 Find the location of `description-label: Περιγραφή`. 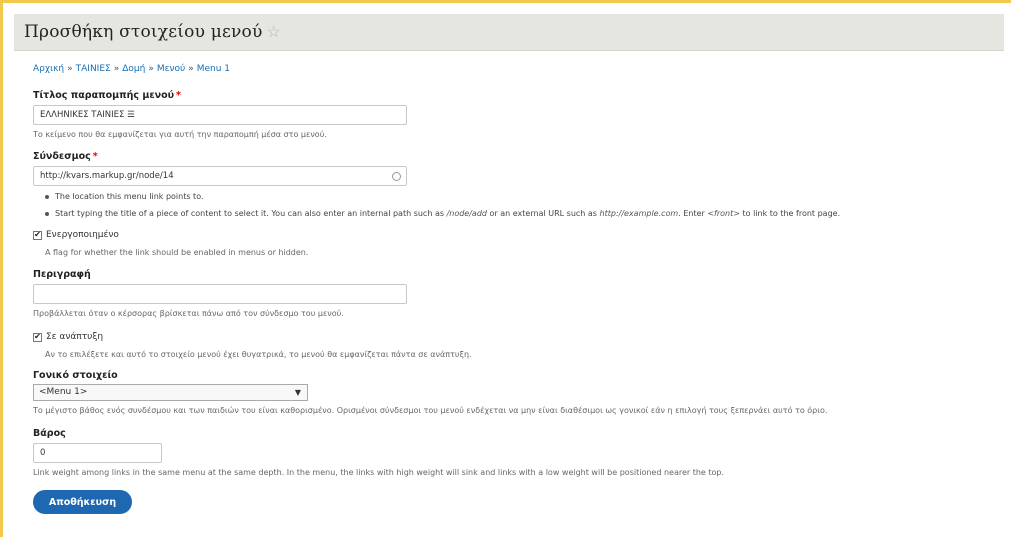

description-label: Περιγραφή is located at coordinates (62, 274).